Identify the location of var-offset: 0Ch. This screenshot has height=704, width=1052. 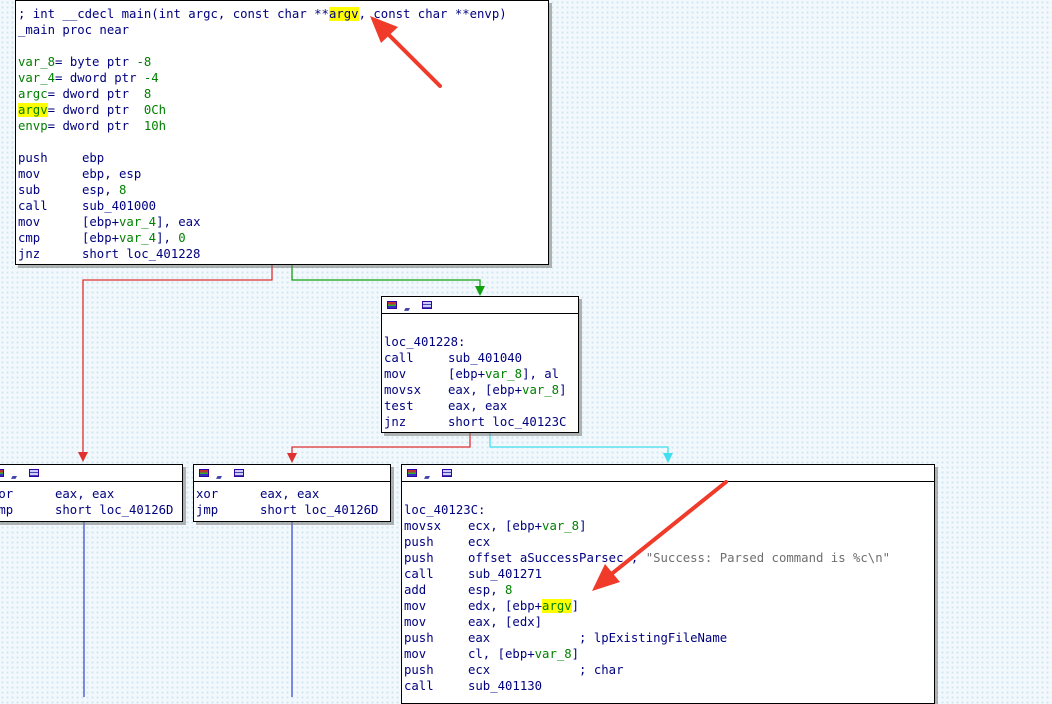
(155, 110).